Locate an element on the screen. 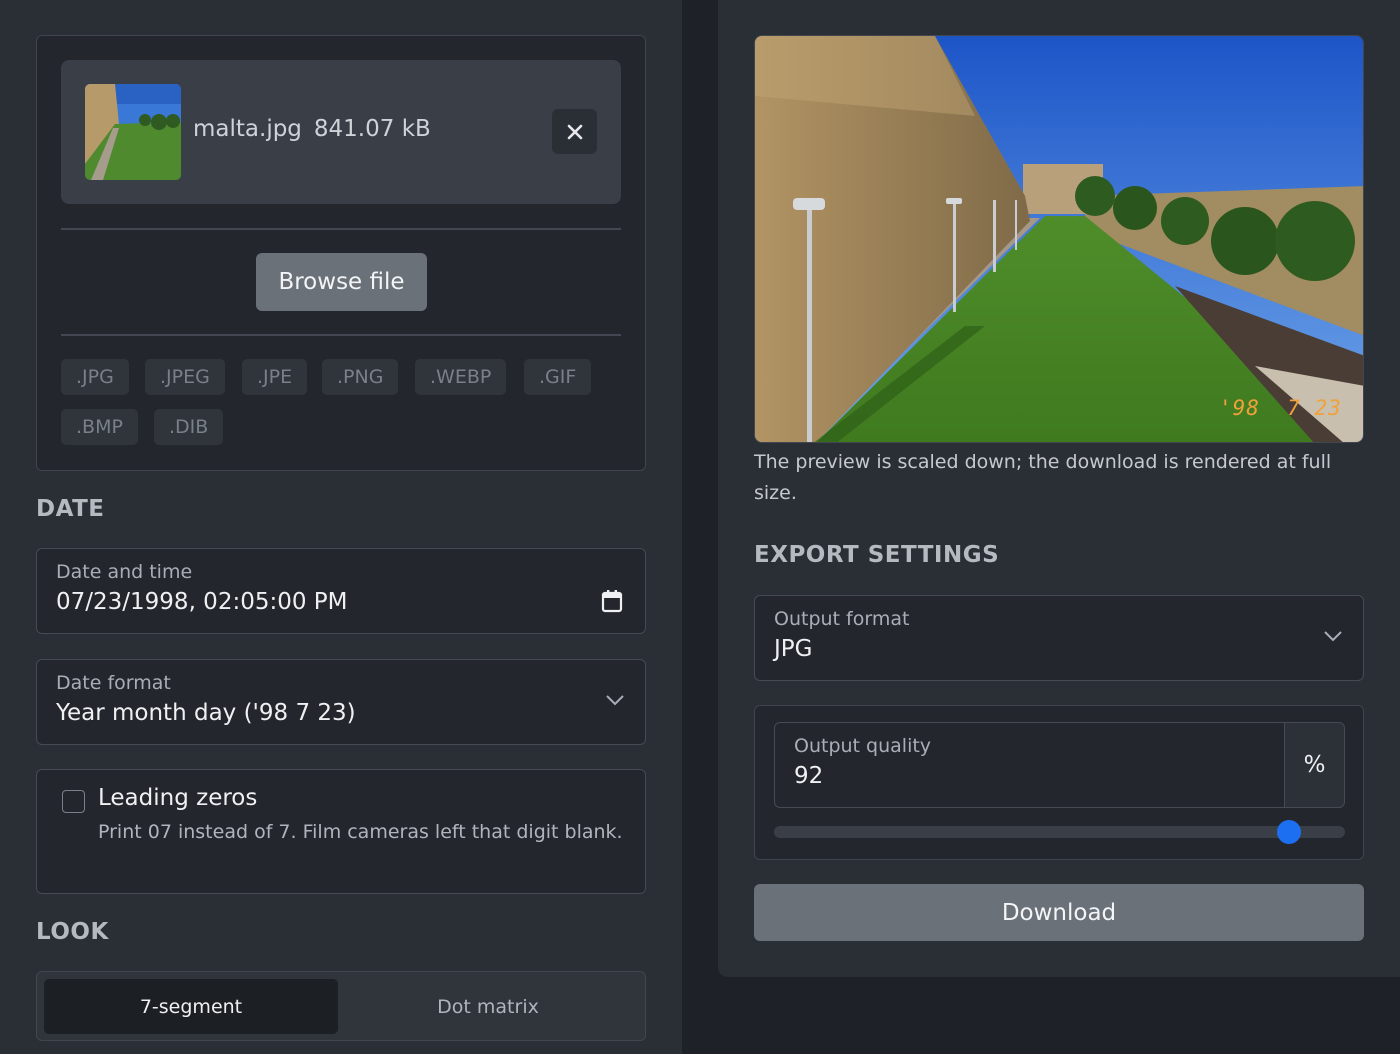  output-quality-value: 92 is located at coordinates (809, 776).